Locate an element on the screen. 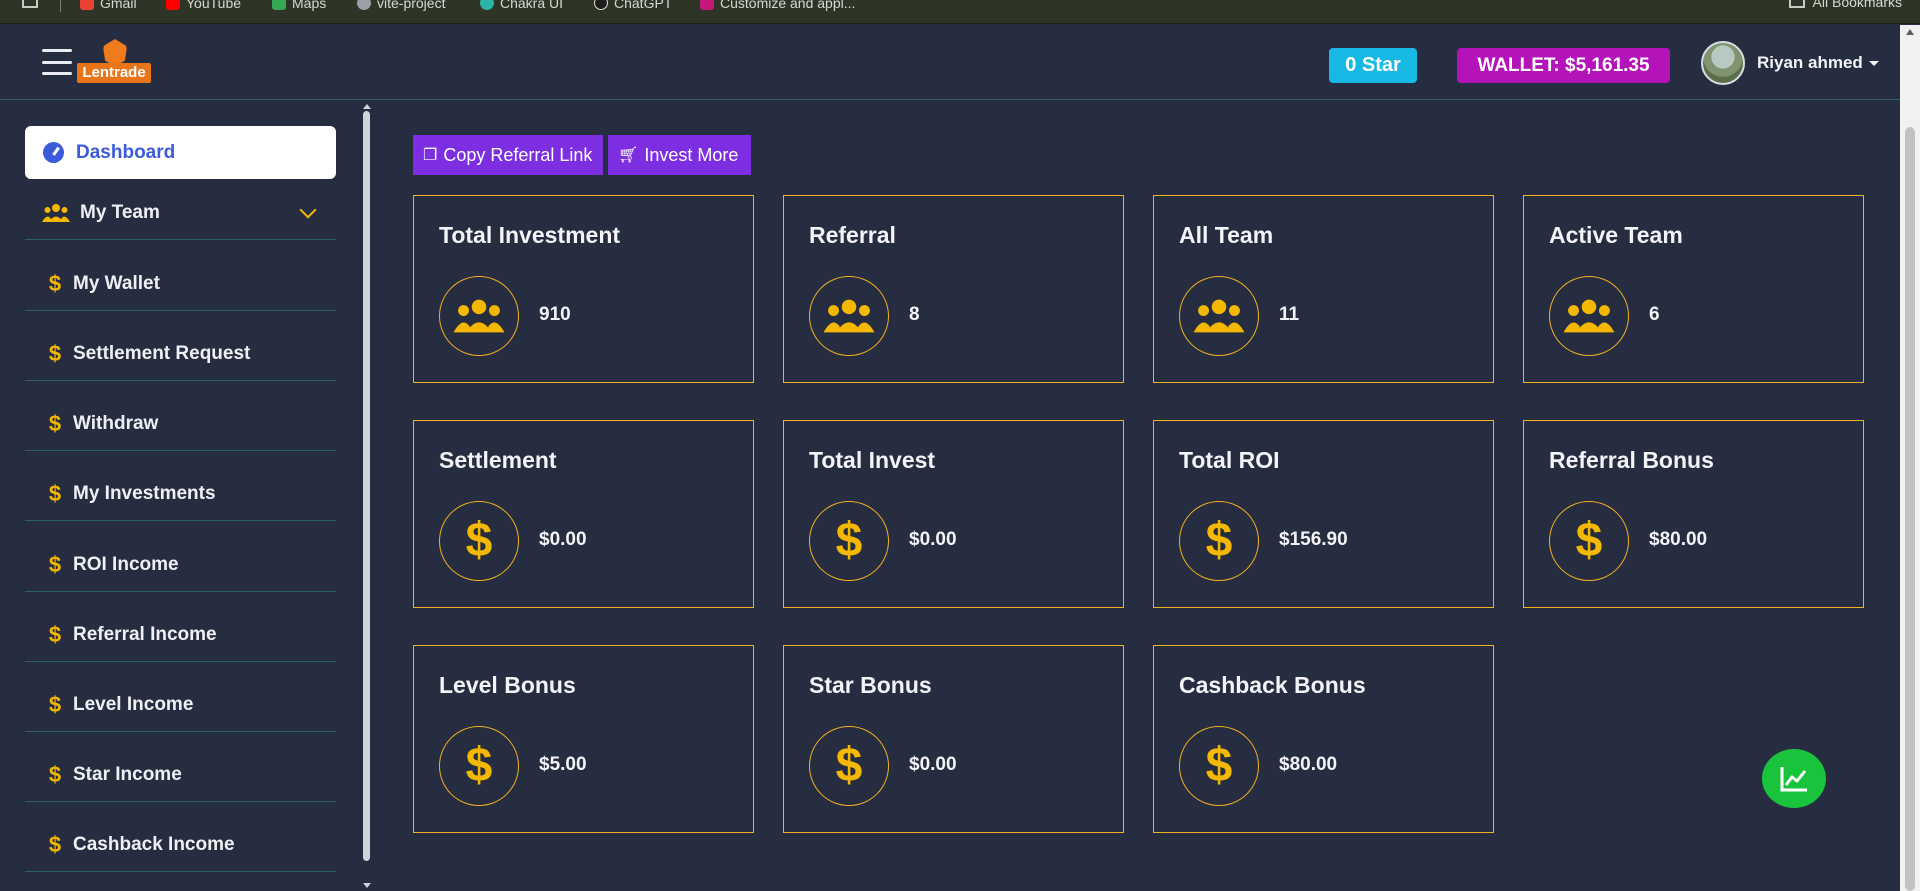 This screenshot has width=1920, height=891. trend-chart-icon is located at coordinates (1793, 778).